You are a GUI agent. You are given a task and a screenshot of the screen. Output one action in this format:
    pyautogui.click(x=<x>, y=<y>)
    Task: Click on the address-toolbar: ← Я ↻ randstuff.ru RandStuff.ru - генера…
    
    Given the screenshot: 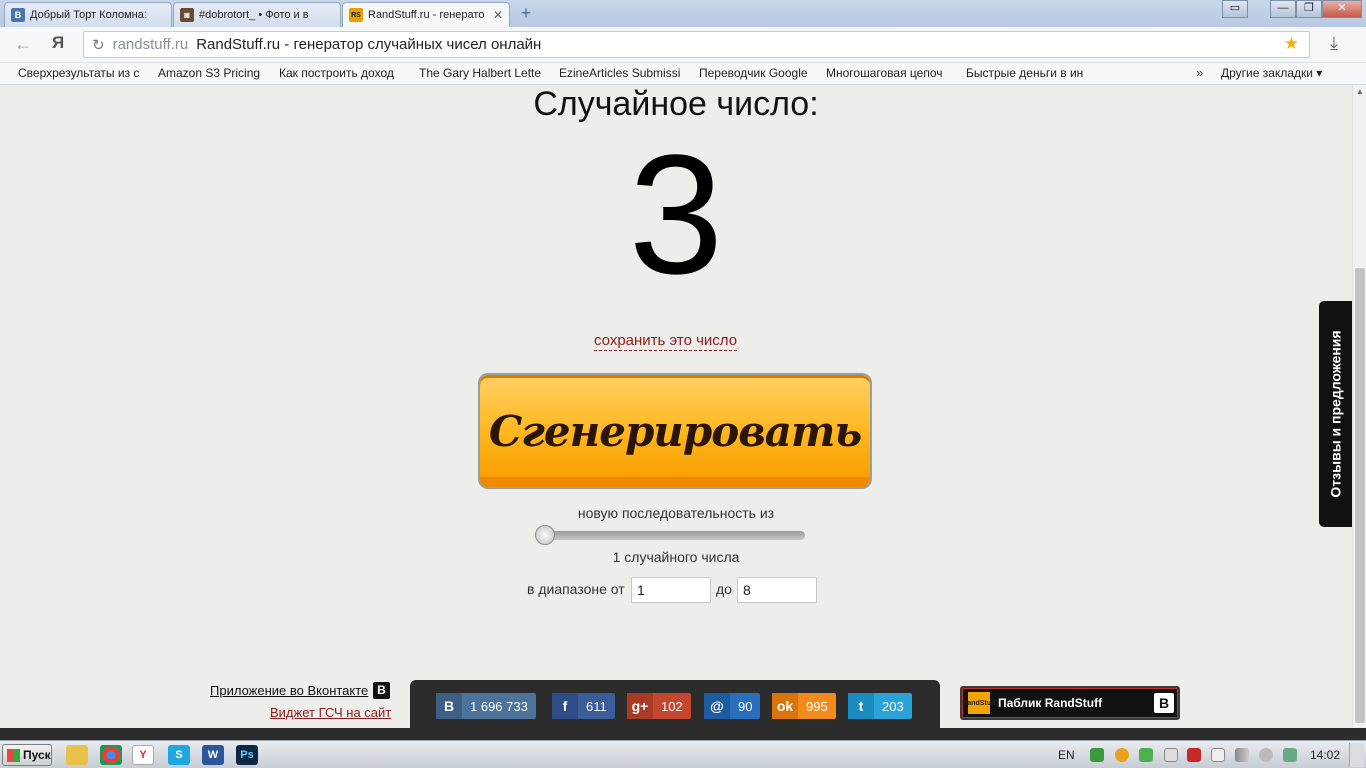 What is the action you would take?
    pyautogui.click(x=683, y=45)
    